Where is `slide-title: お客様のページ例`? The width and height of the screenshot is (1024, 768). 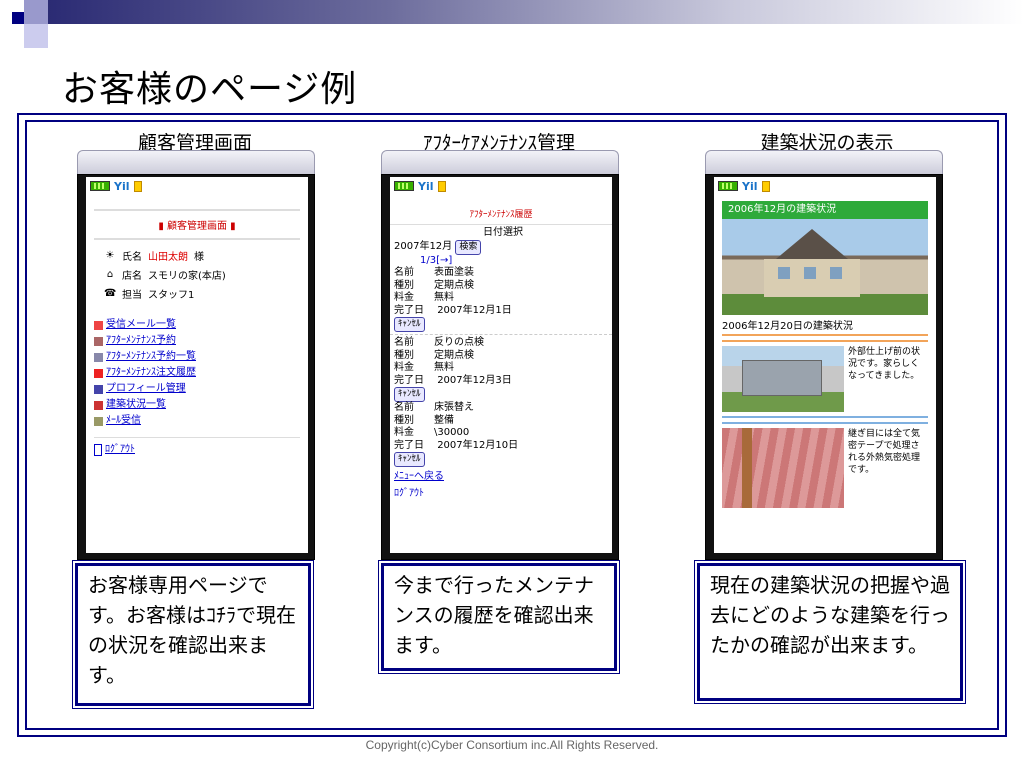
slide-title: お客様のページ例 is located at coordinates (210, 89).